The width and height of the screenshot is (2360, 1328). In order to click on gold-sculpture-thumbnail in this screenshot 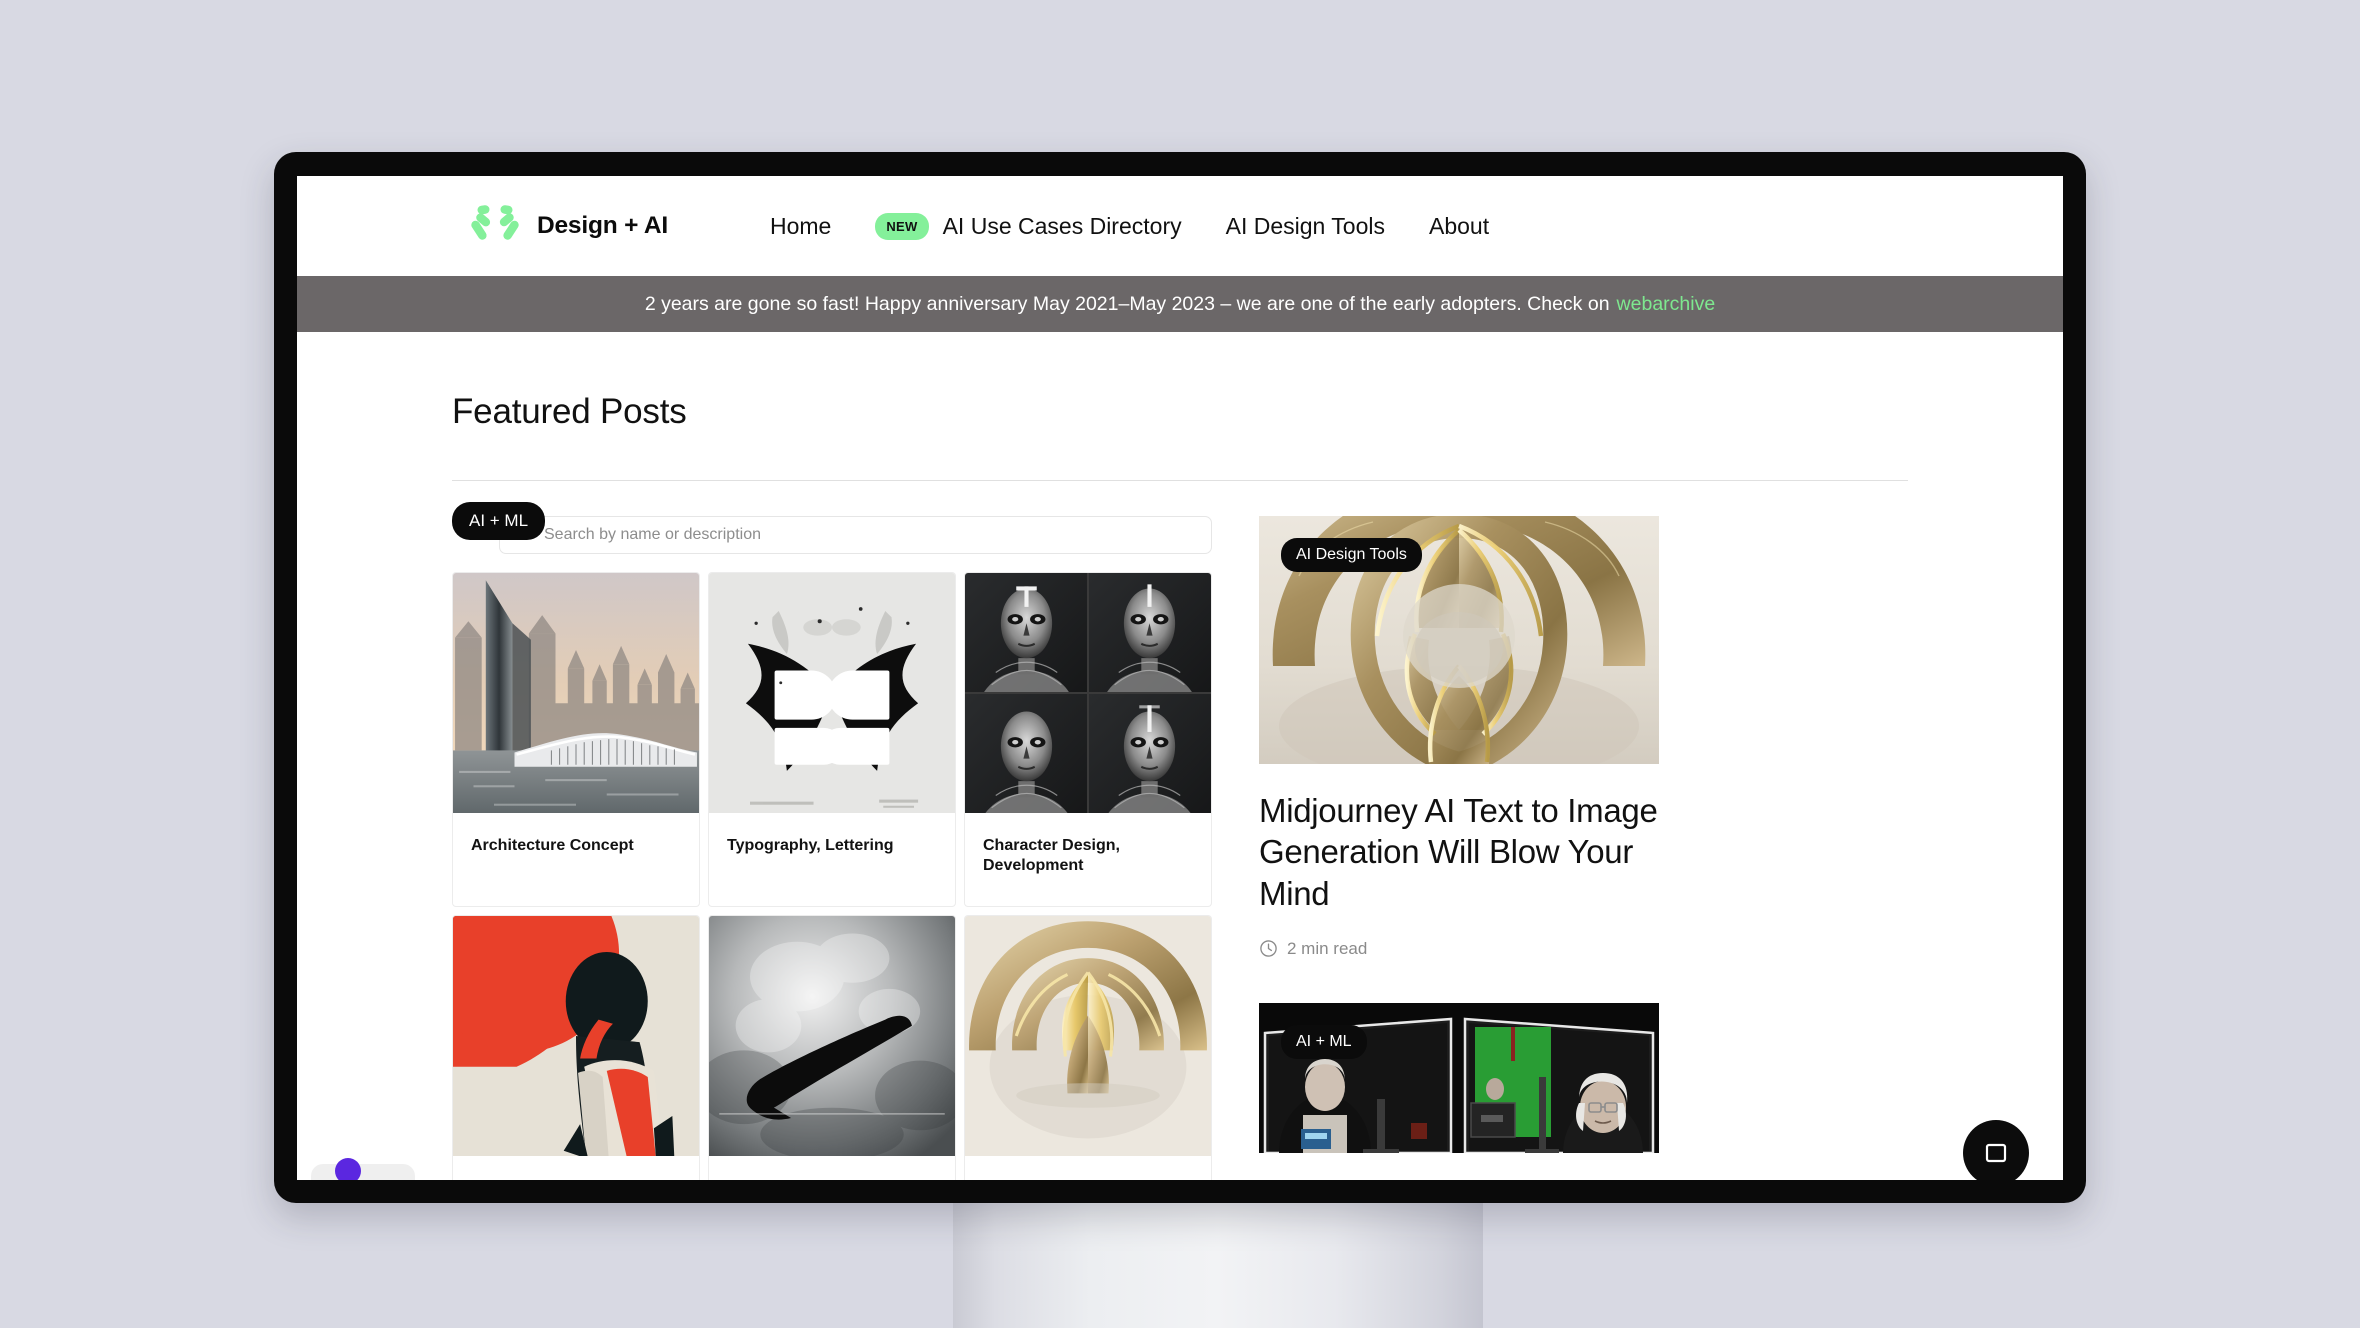, I will do `click(1088, 1036)`.